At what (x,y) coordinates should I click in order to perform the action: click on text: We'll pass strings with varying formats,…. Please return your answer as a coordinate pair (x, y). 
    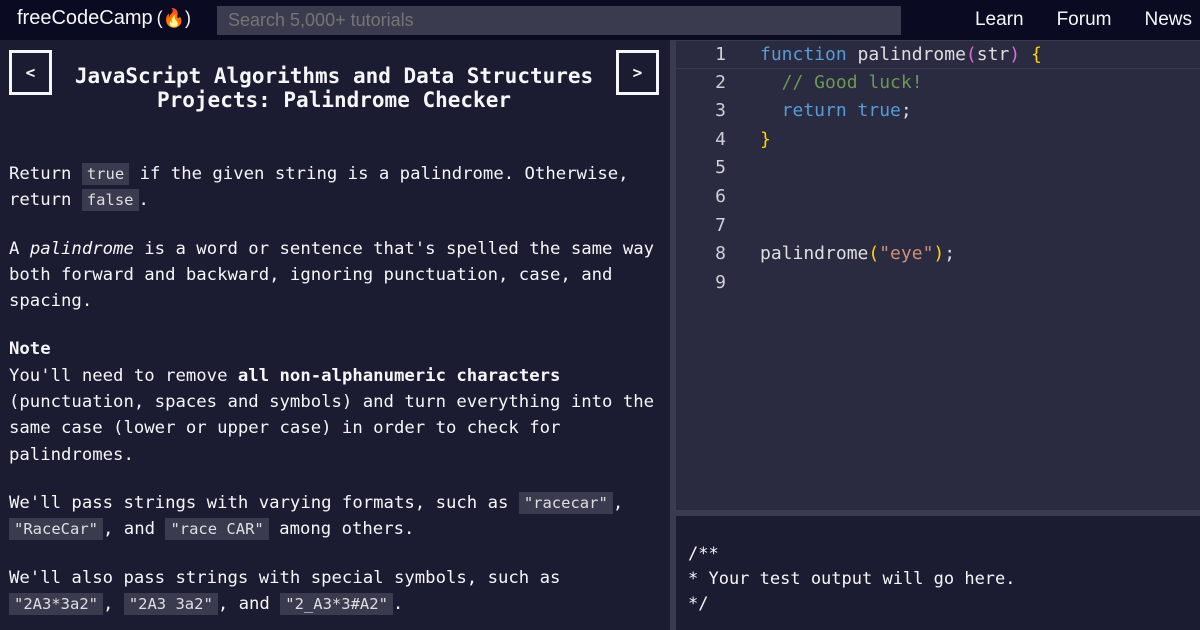
    Looking at the image, I should click on (264, 502).